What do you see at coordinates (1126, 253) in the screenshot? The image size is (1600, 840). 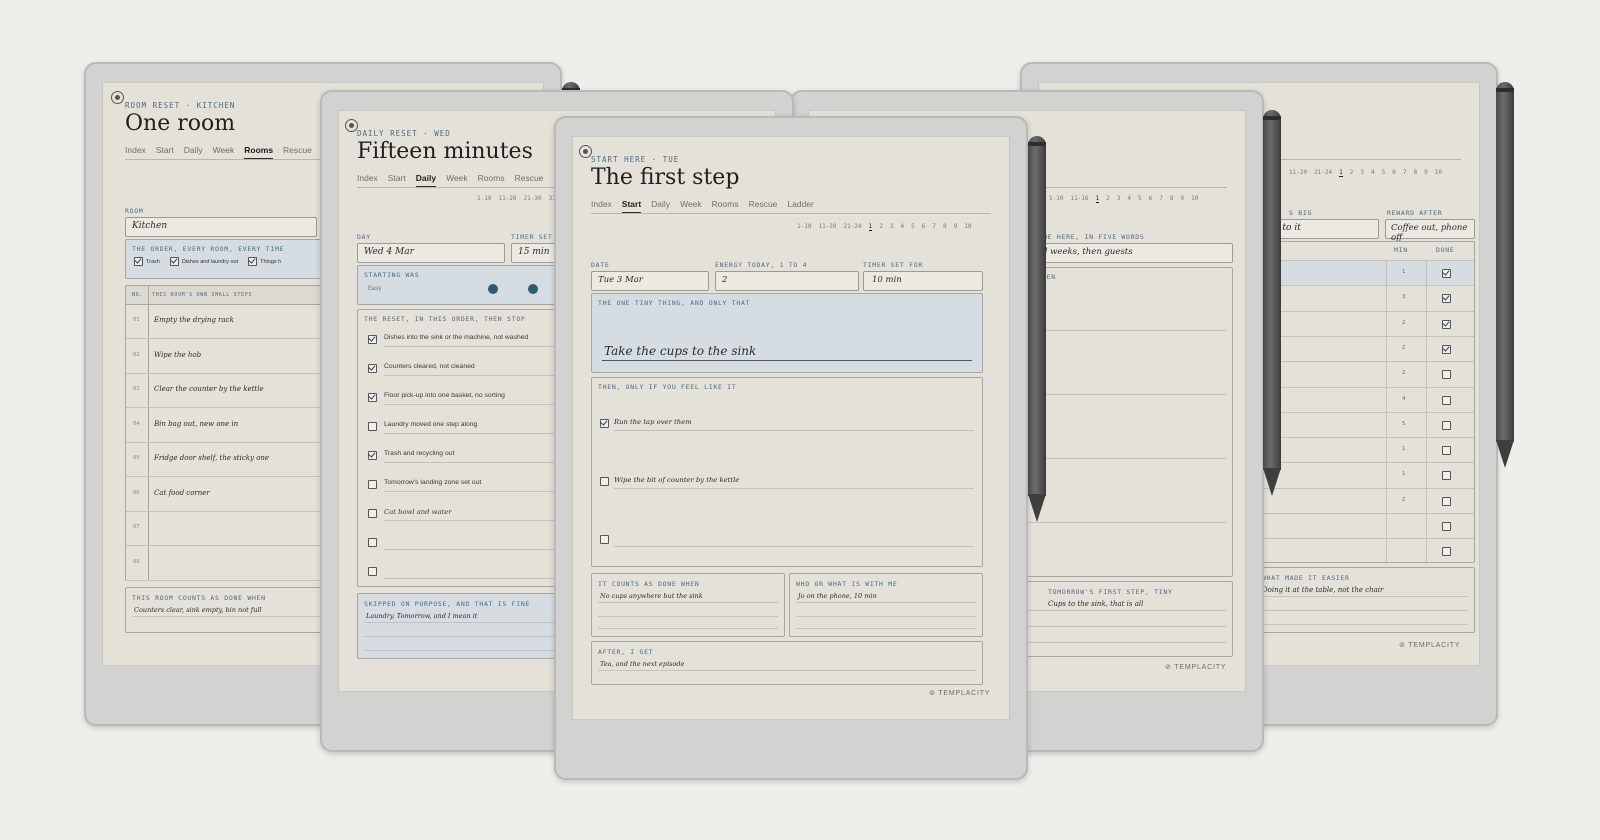 I see `week-words-field: d weeks, then guests` at bounding box center [1126, 253].